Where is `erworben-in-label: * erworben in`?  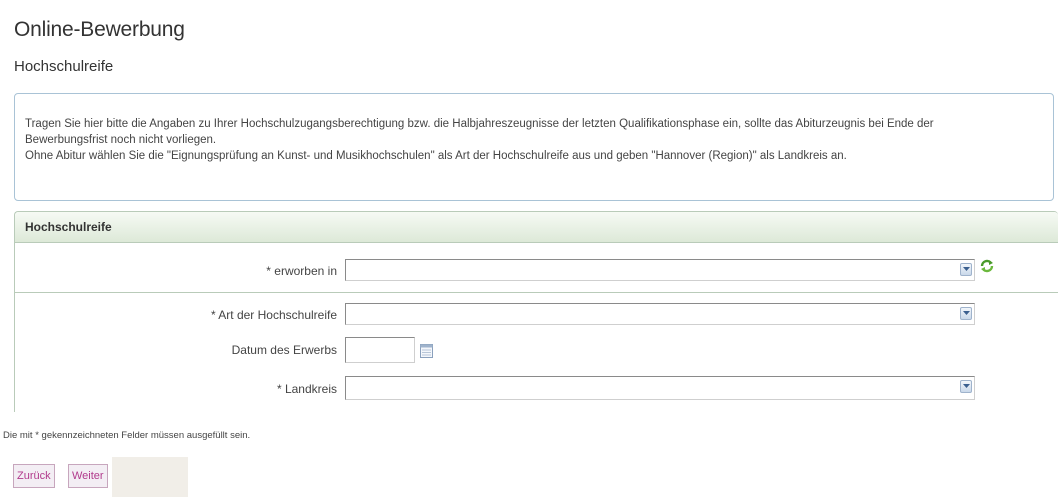
erworben-in-label: * erworben in is located at coordinates (301, 271).